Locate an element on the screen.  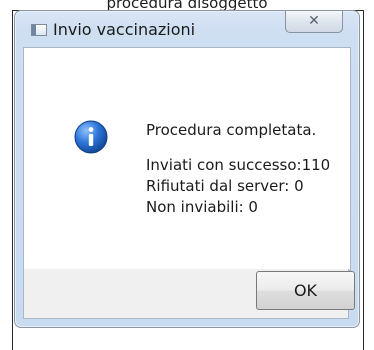
window-title: Invio vaccinazioni is located at coordinates (124, 29).